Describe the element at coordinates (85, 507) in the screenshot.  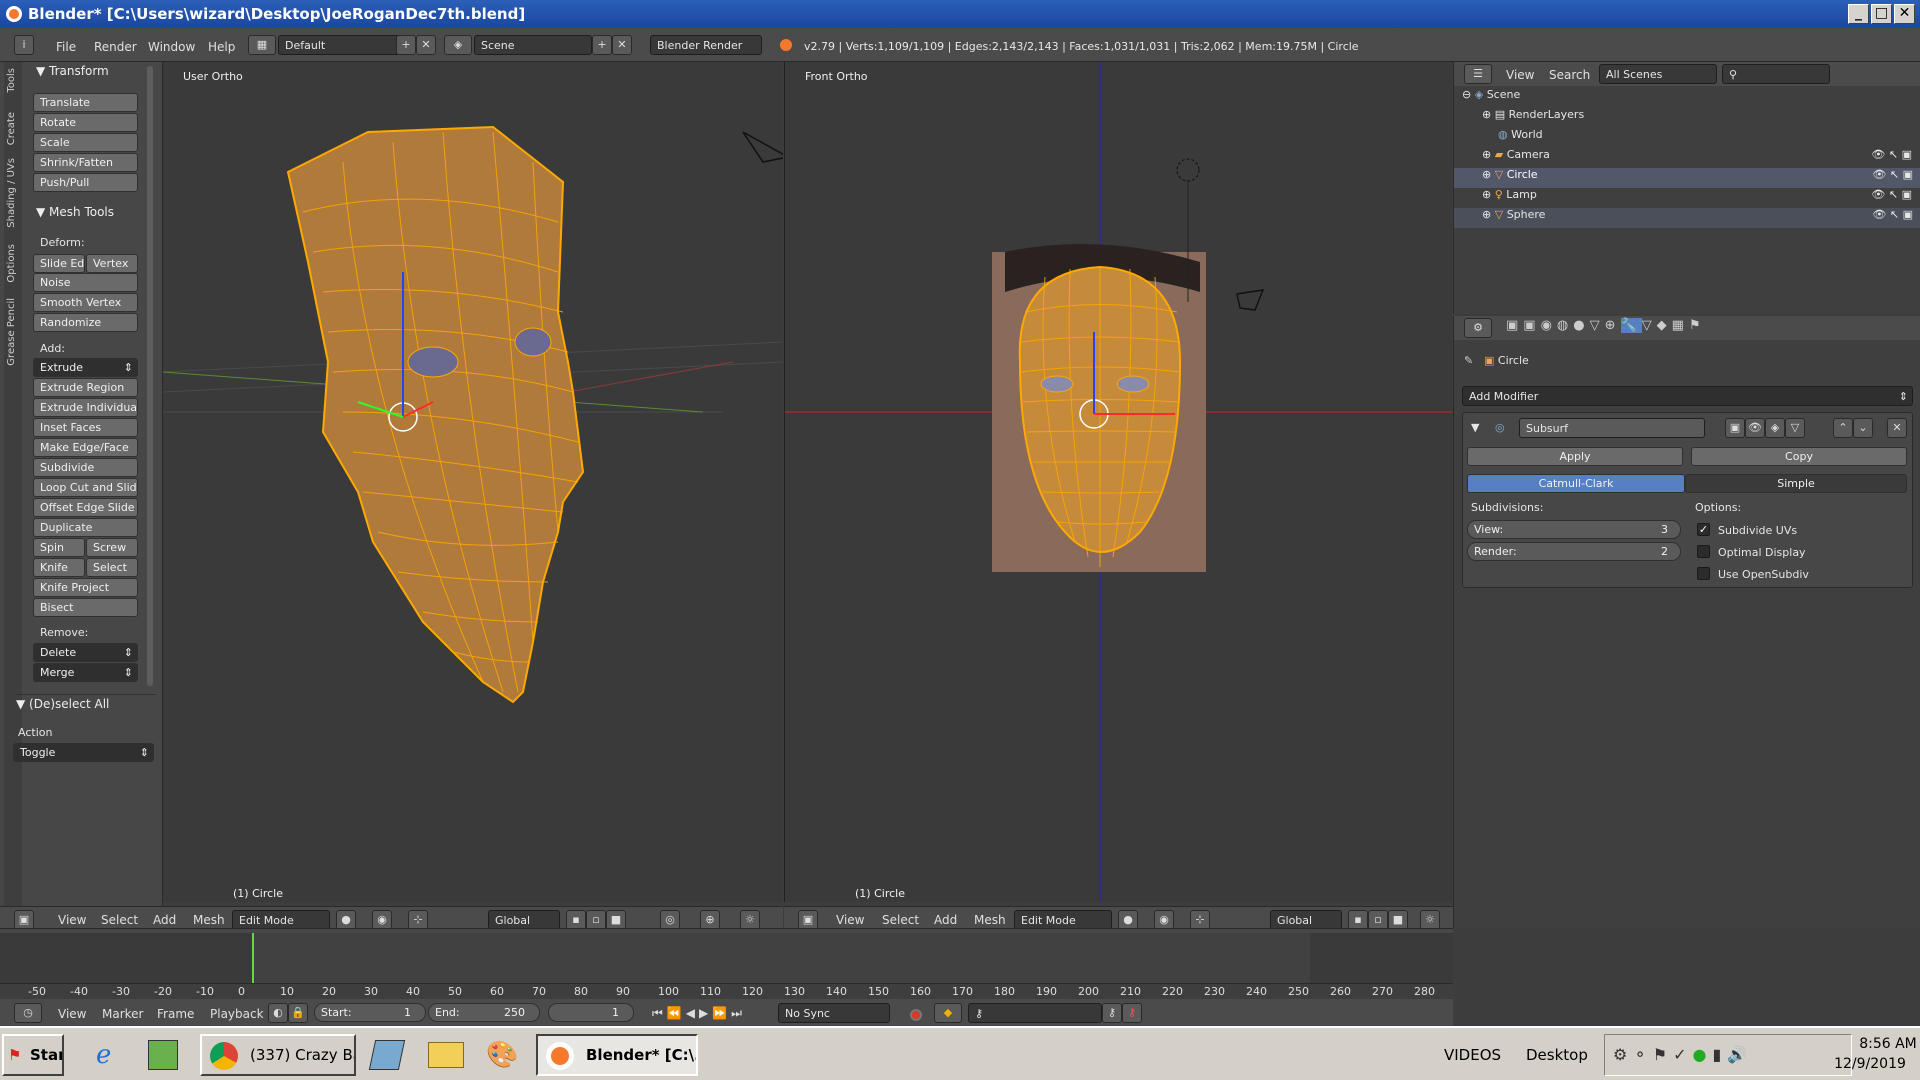
I see `offset-edge-slide-button: Offset Edge Slide` at that location.